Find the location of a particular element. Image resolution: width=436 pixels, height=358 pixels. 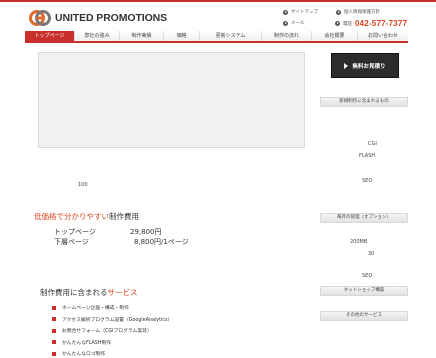

sidebar-text: 30 is located at coordinates (371, 254).